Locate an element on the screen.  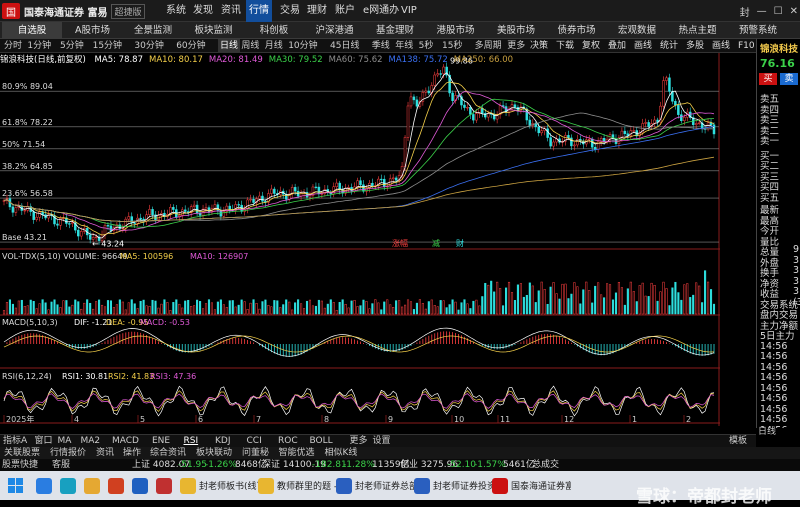
index-item-1: 客服 is located at coordinates (61, 465).